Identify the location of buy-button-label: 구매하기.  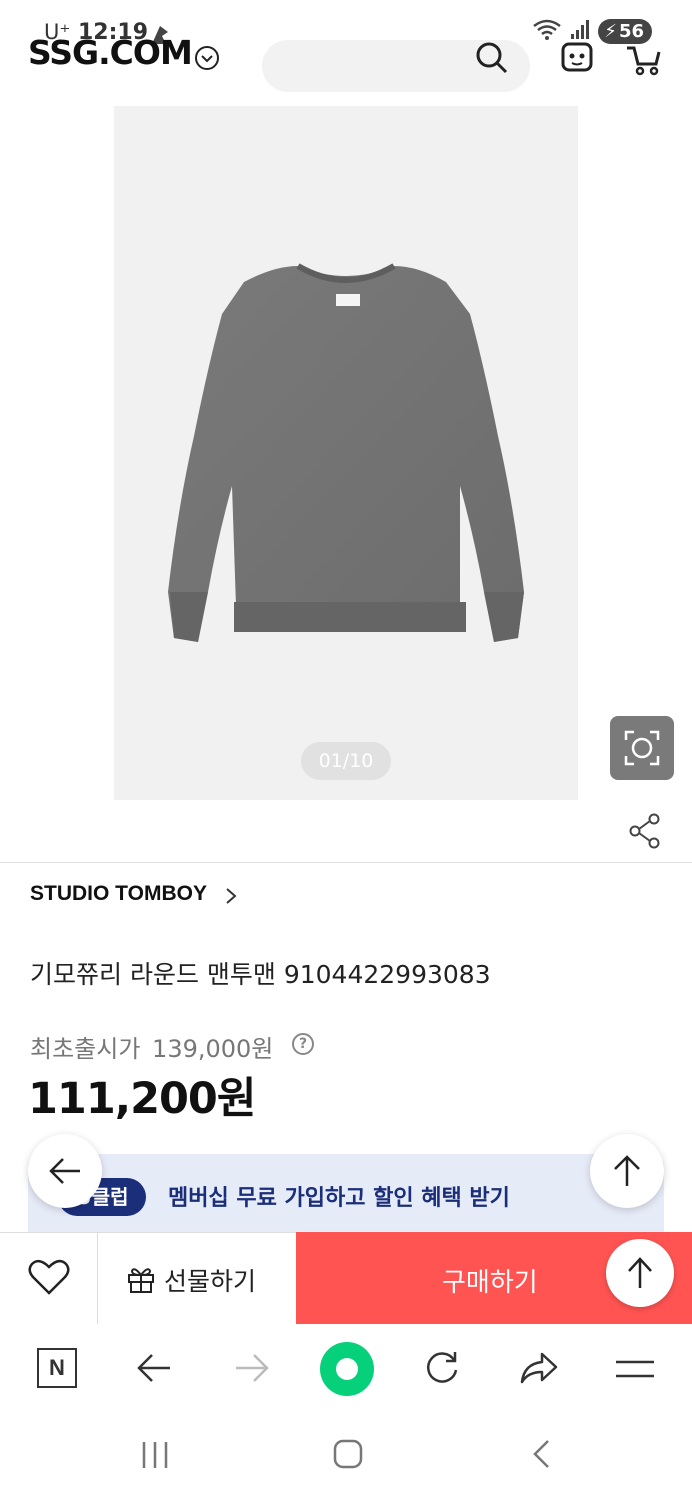
(490, 1280).